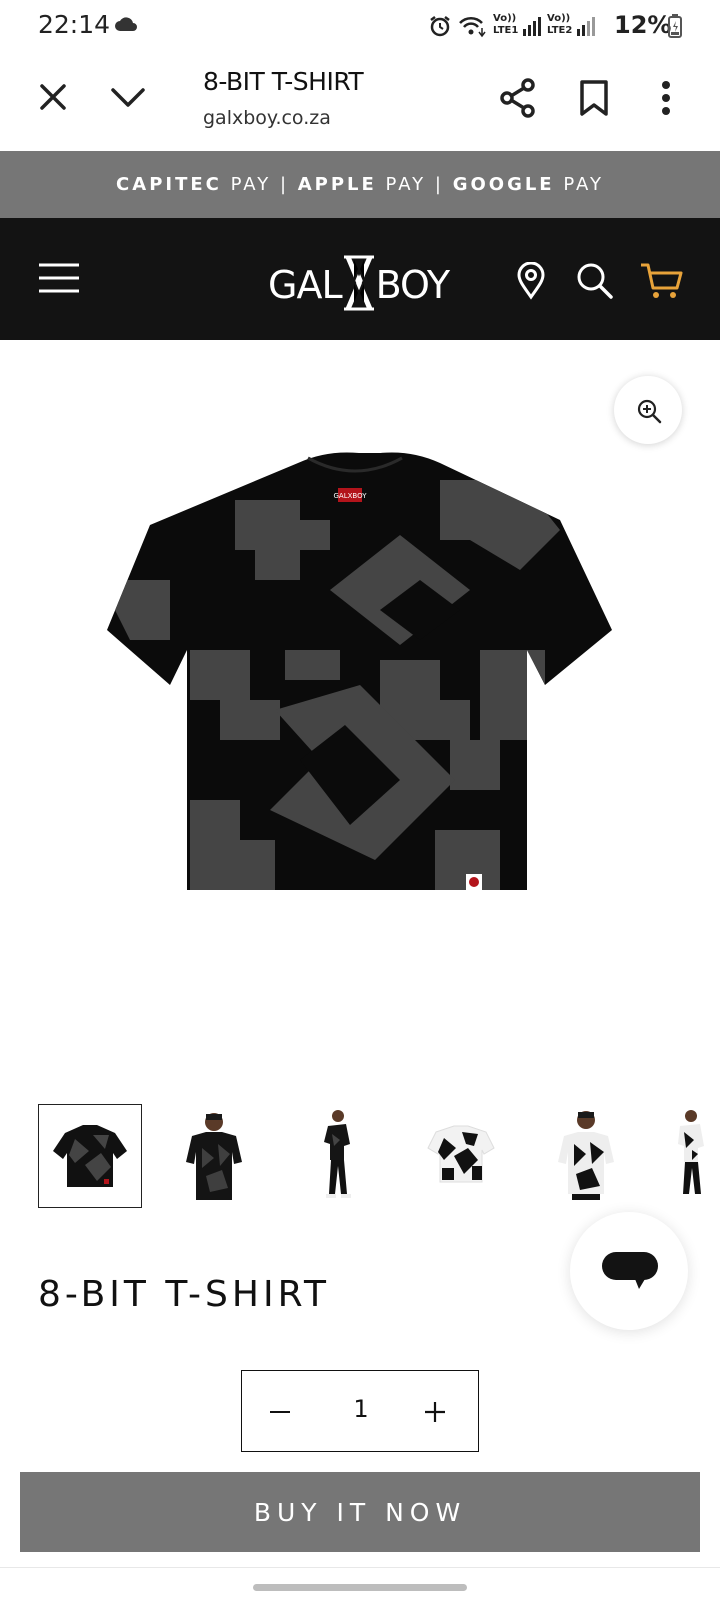 This screenshot has width=720, height=1600. Describe the element at coordinates (169, 184) in the screenshot. I see `promo-capitec-bold: CAPITEC` at that location.